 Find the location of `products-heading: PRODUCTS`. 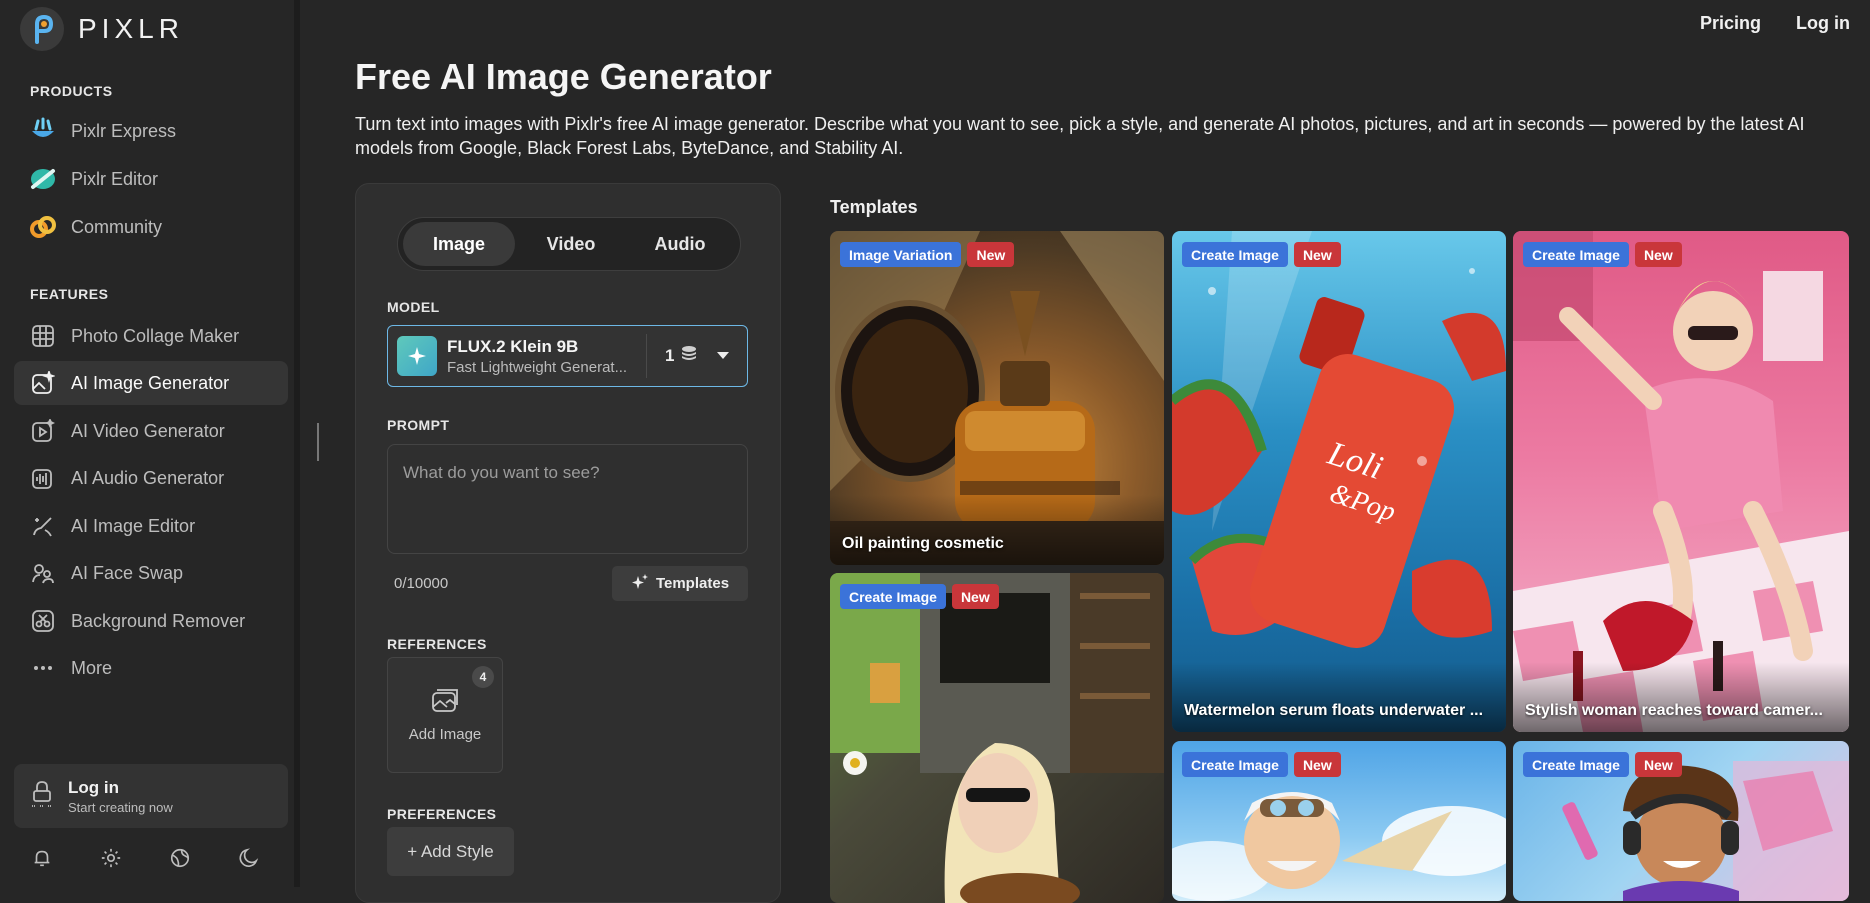

products-heading: PRODUCTS is located at coordinates (71, 91).